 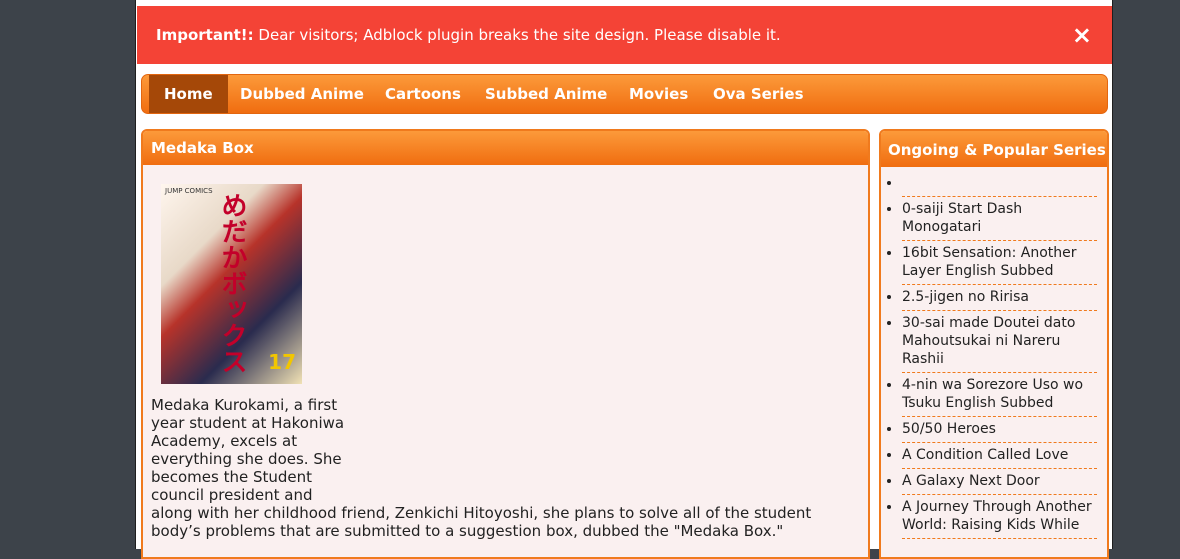 What do you see at coordinates (999, 482) in the screenshot?
I see `list-item: A Galaxy Next Door` at bounding box center [999, 482].